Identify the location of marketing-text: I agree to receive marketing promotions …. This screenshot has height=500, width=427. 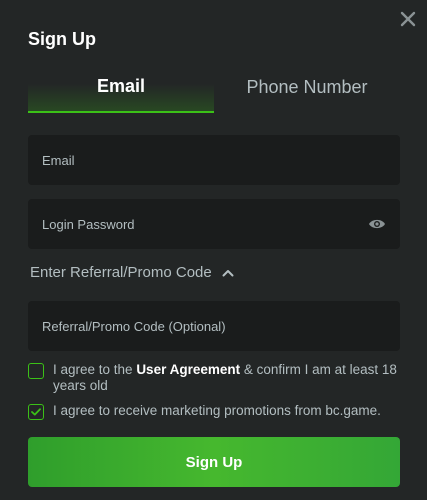
(217, 410).